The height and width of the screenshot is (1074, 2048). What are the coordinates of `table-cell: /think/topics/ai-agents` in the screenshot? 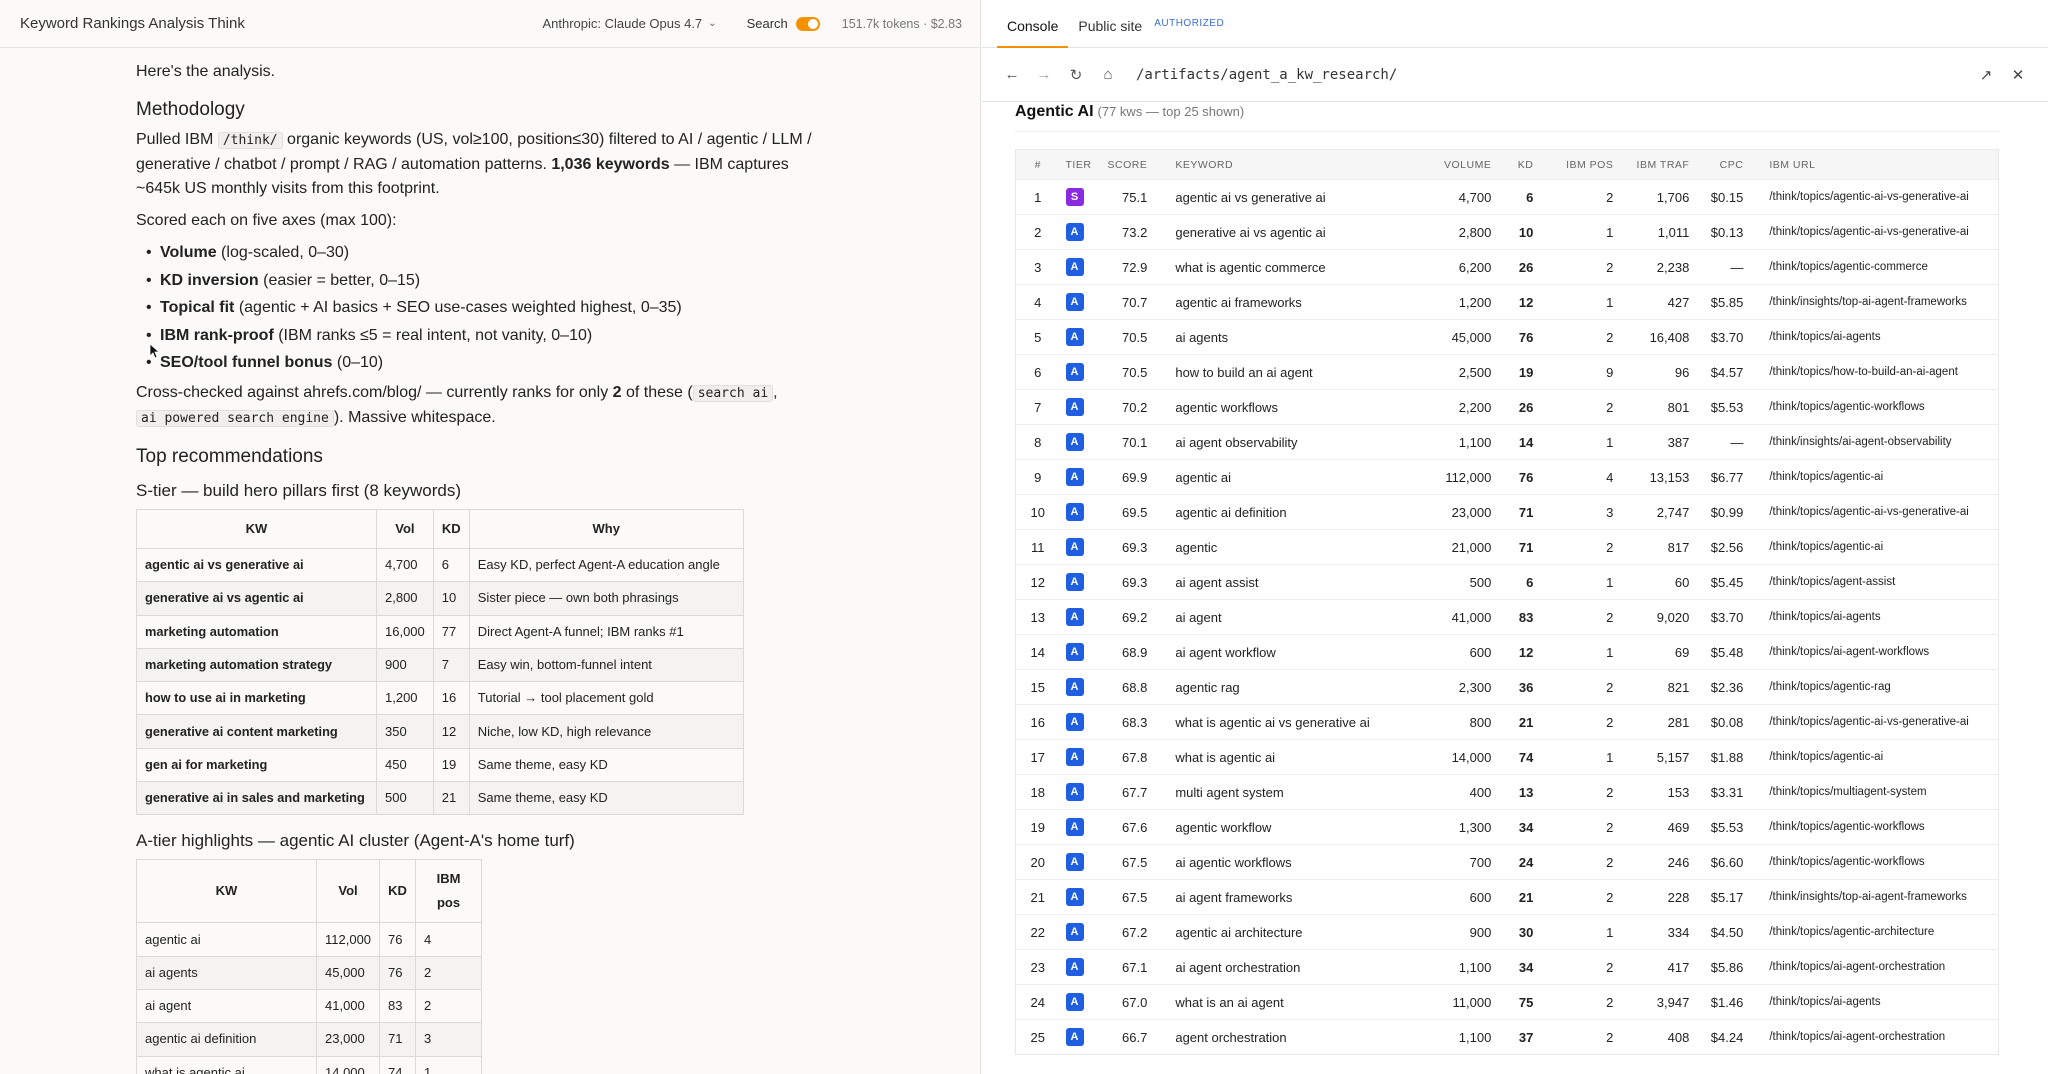 It's located at (1874, 617).